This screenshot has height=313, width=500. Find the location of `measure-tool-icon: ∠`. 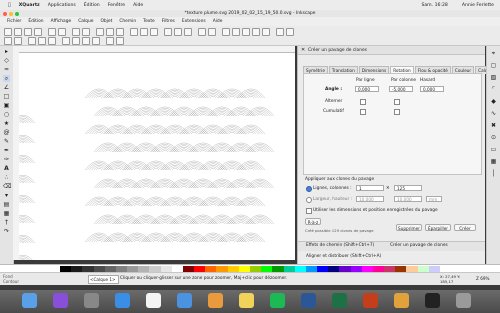

measure-tool-icon: ∠ is located at coordinates (6, 87).